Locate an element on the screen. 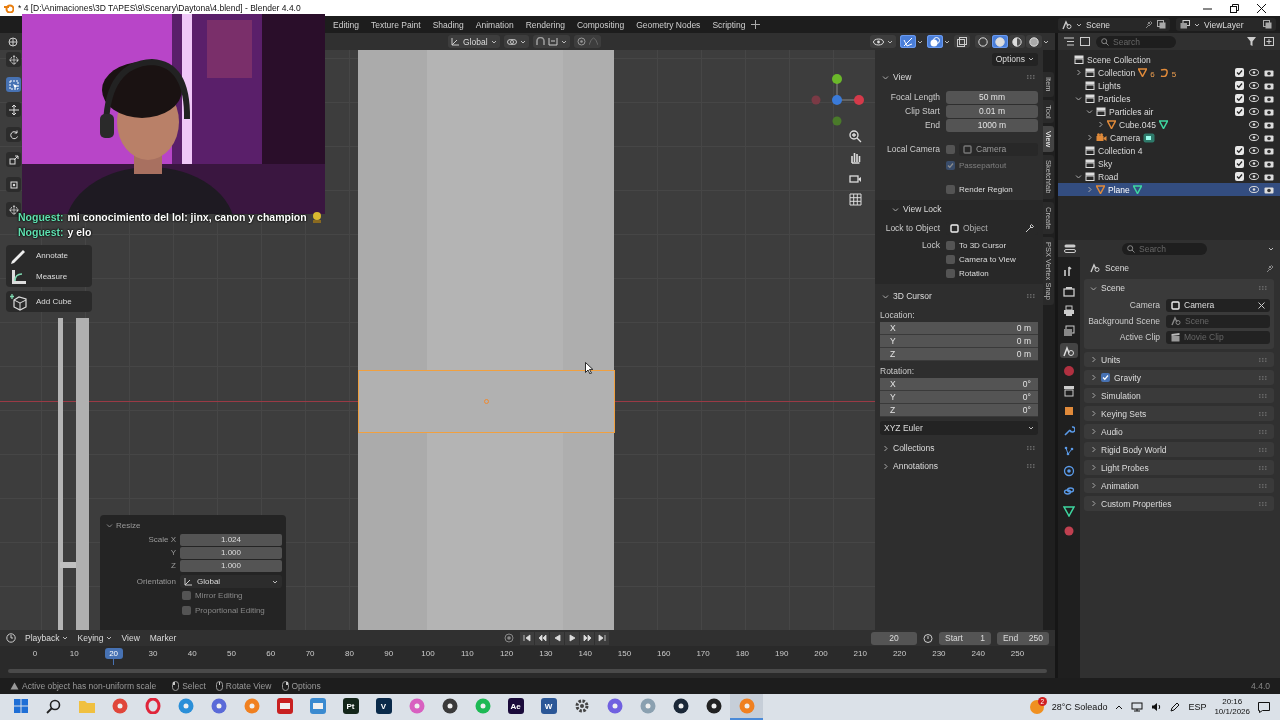 The height and width of the screenshot is (720, 1280). outliner-row: Collection 6 5 is located at coordinates (1169, 72).